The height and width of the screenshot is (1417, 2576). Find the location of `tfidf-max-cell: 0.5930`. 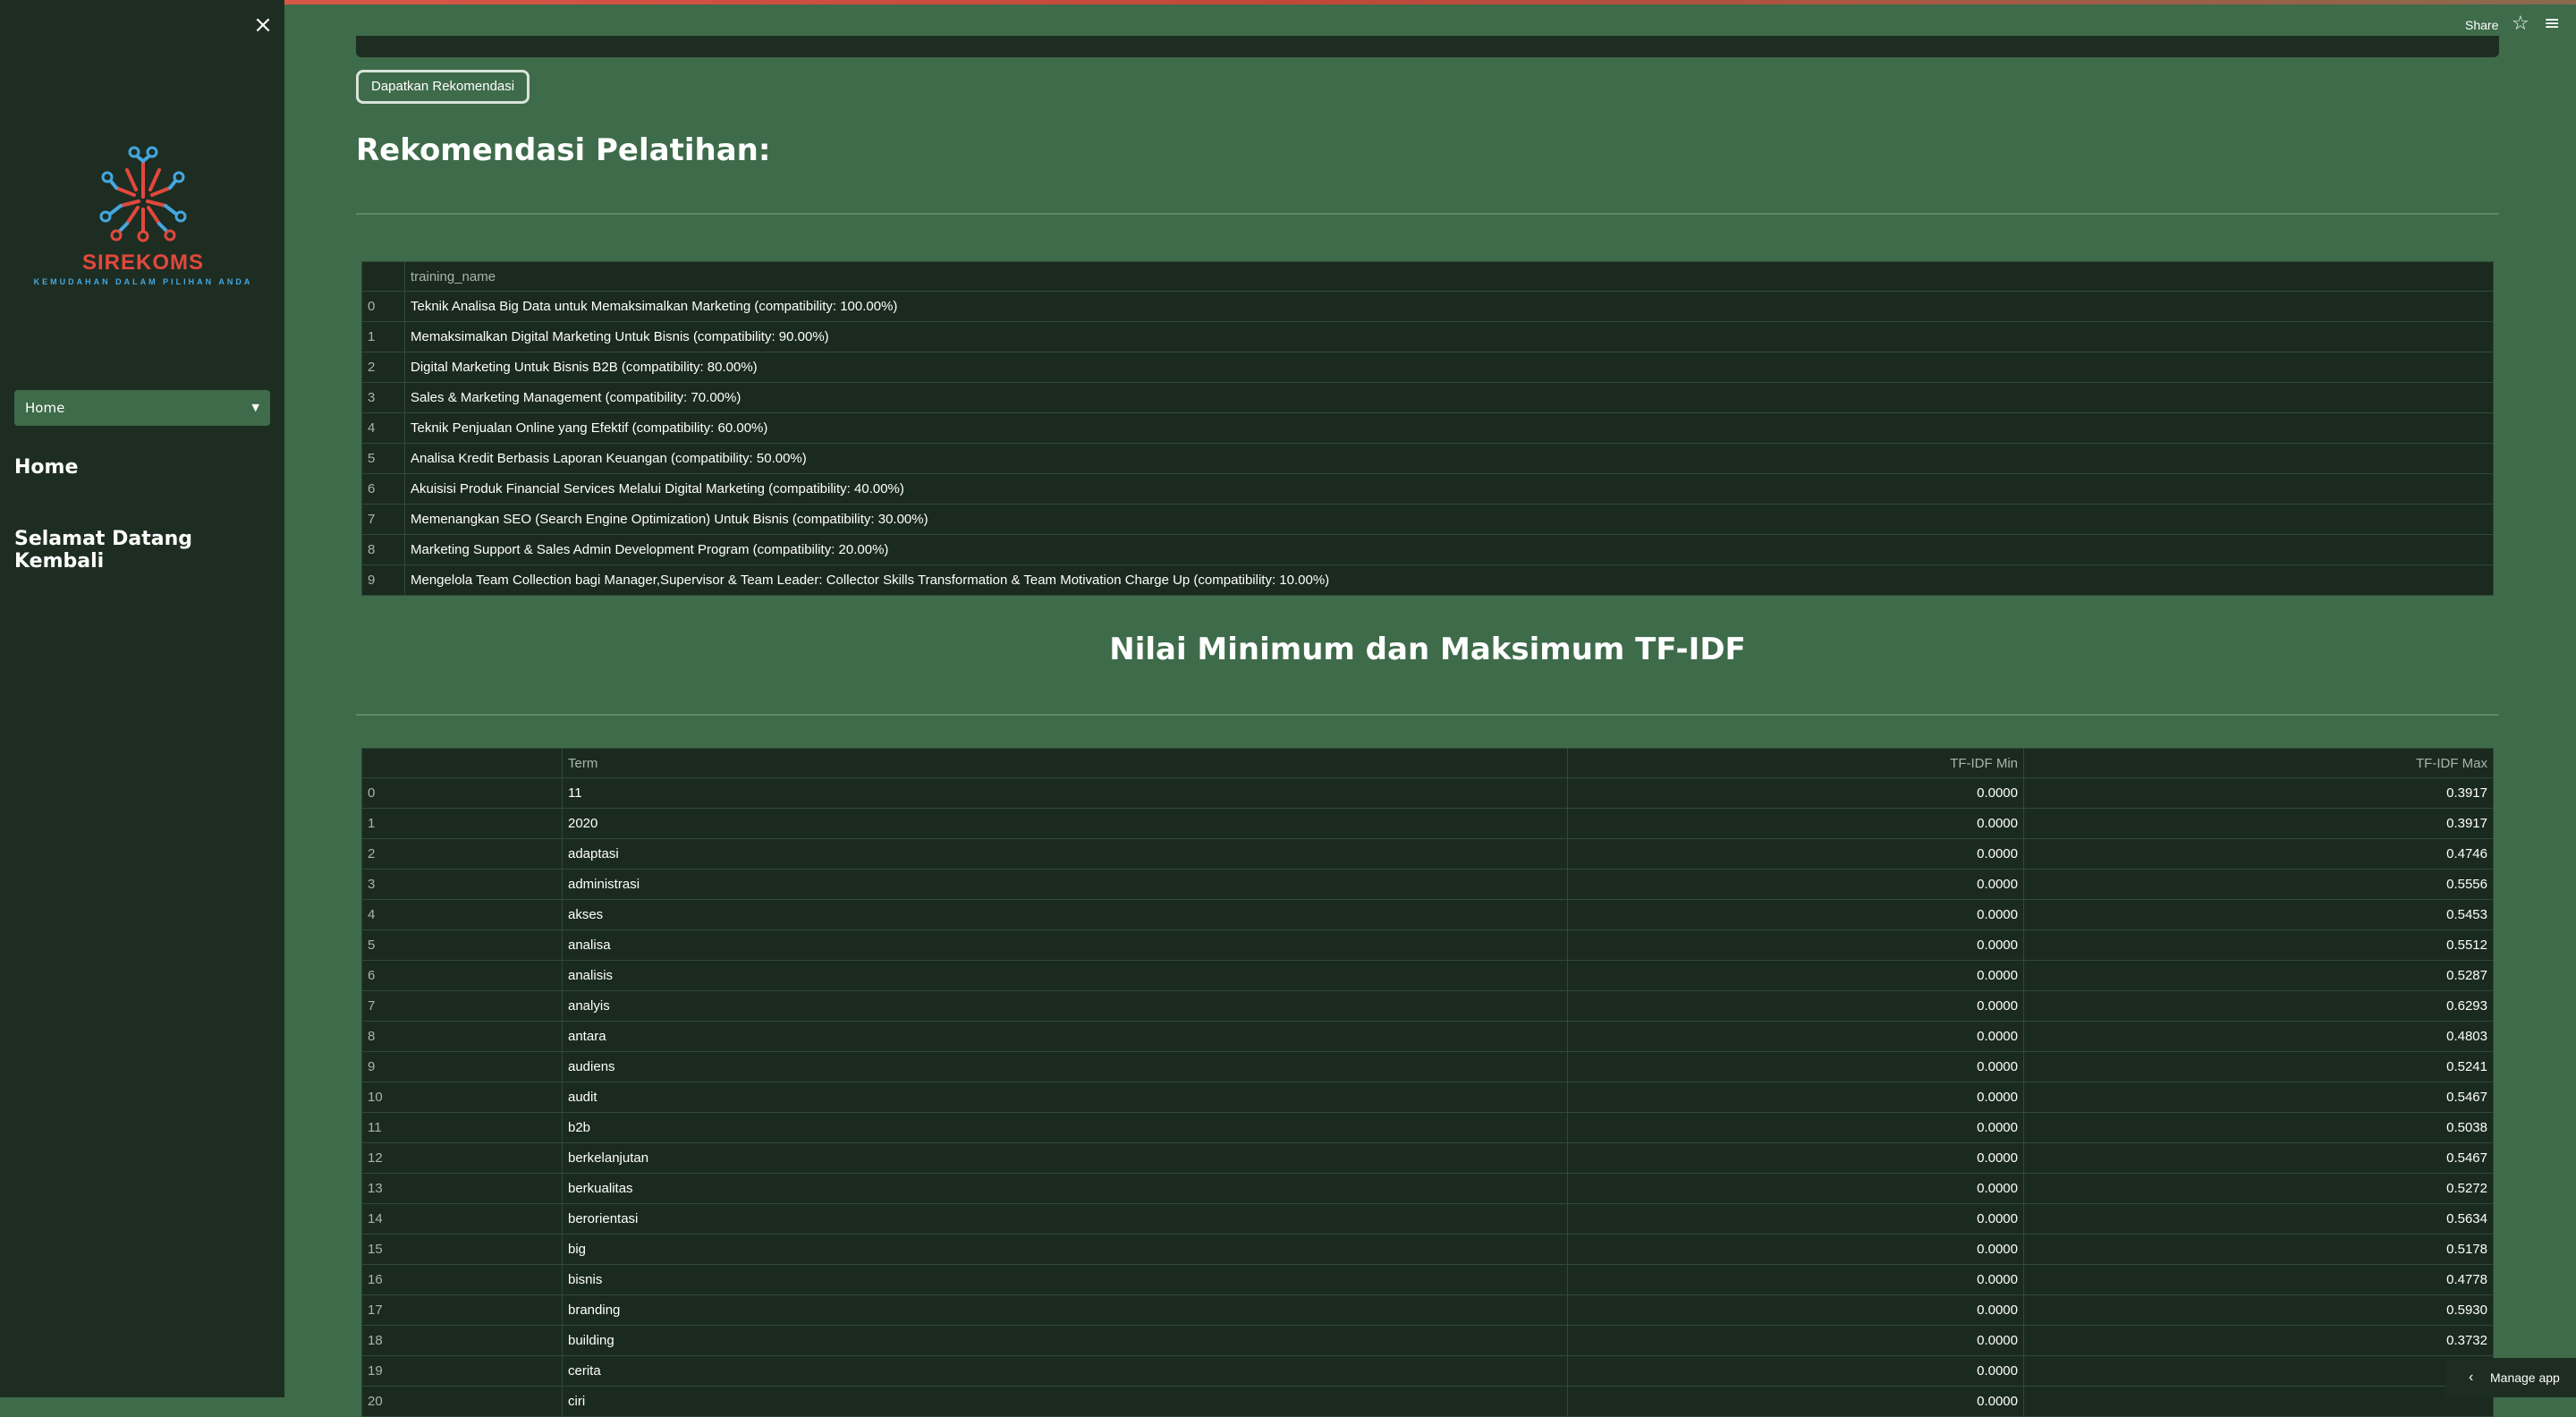

tfidf-max-cell: 0.5930 is located at coordinates (2258, 1310).